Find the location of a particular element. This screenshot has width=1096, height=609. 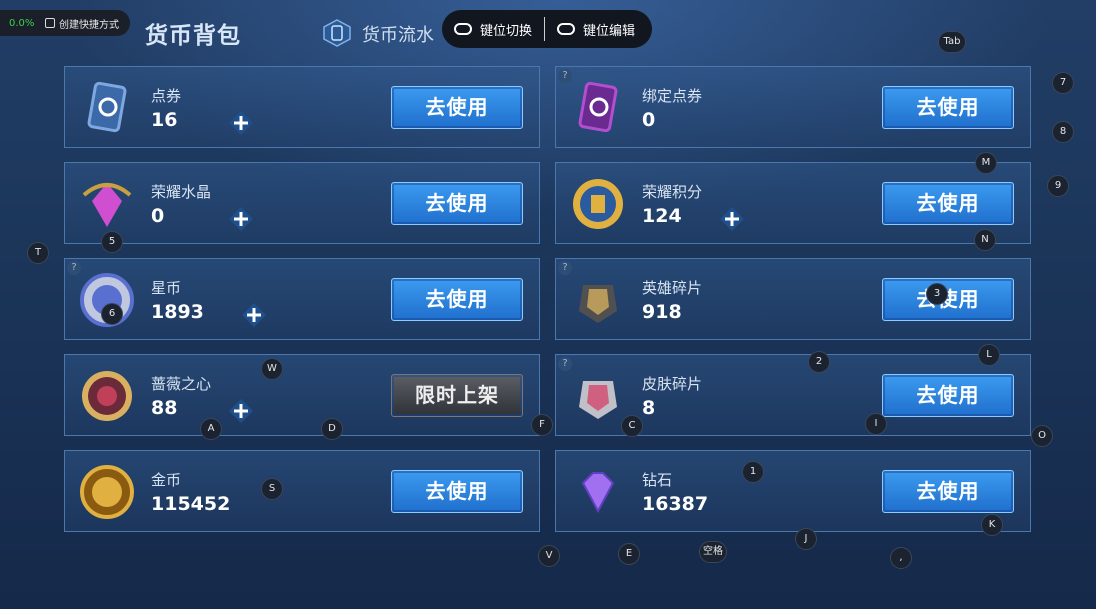

key-hint-badge: E is located at coordinates (629, 554).